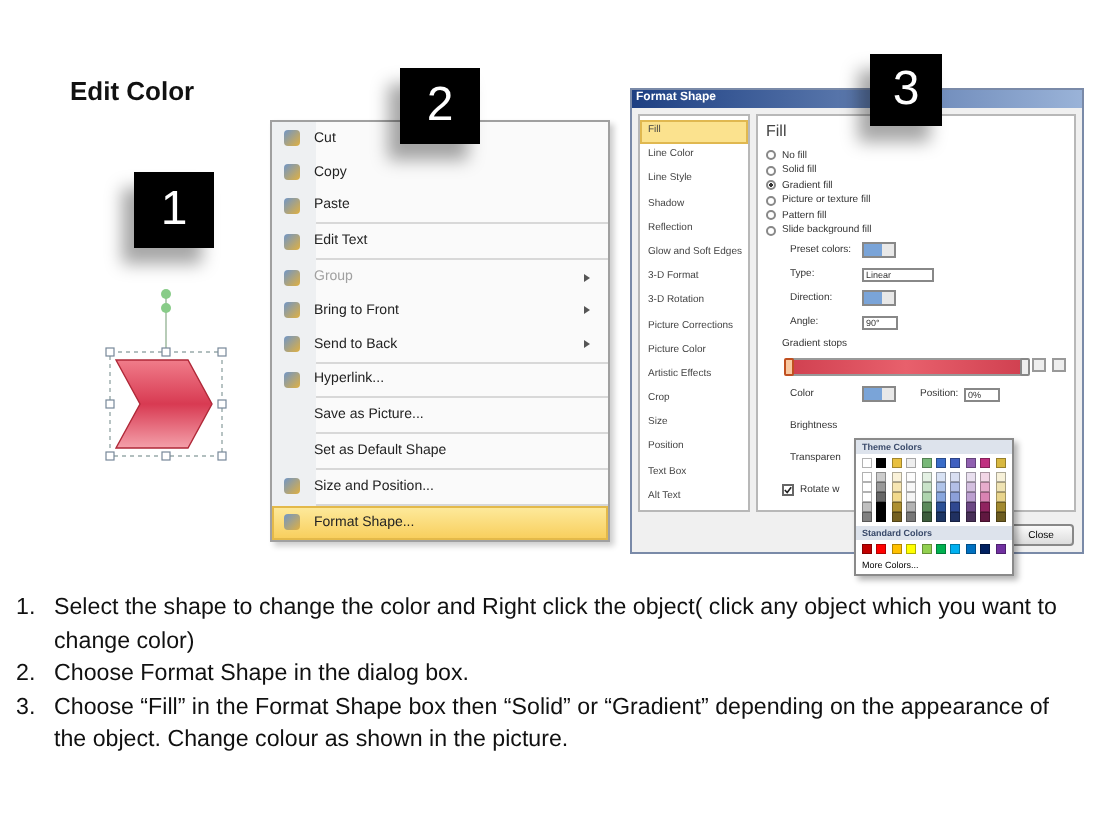 The width and height of the screenshot is (1120, 840). I want to click on slide-title: Edit Color, so click(132, 92).